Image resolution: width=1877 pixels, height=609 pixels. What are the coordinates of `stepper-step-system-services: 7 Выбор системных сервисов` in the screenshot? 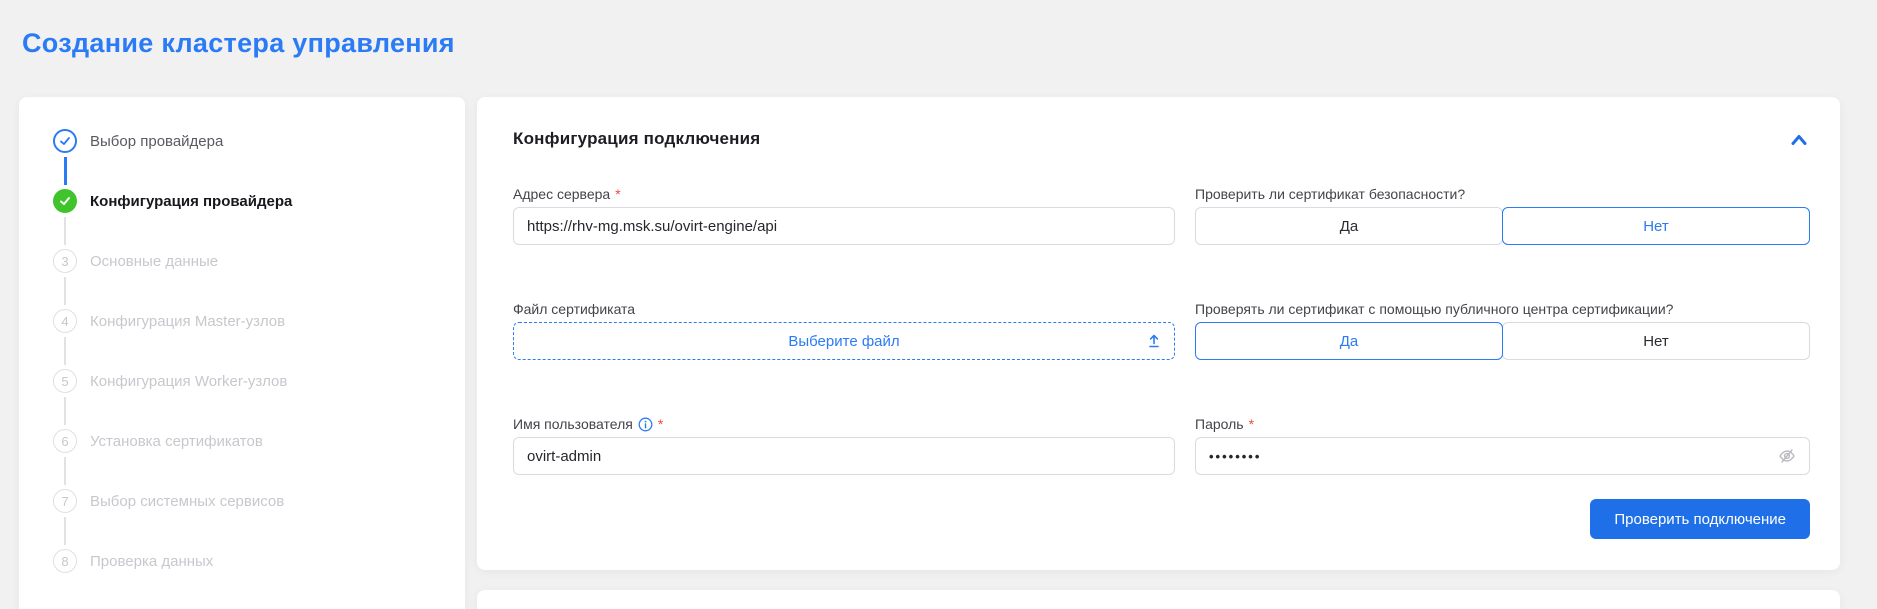 It's located at (249, 501).